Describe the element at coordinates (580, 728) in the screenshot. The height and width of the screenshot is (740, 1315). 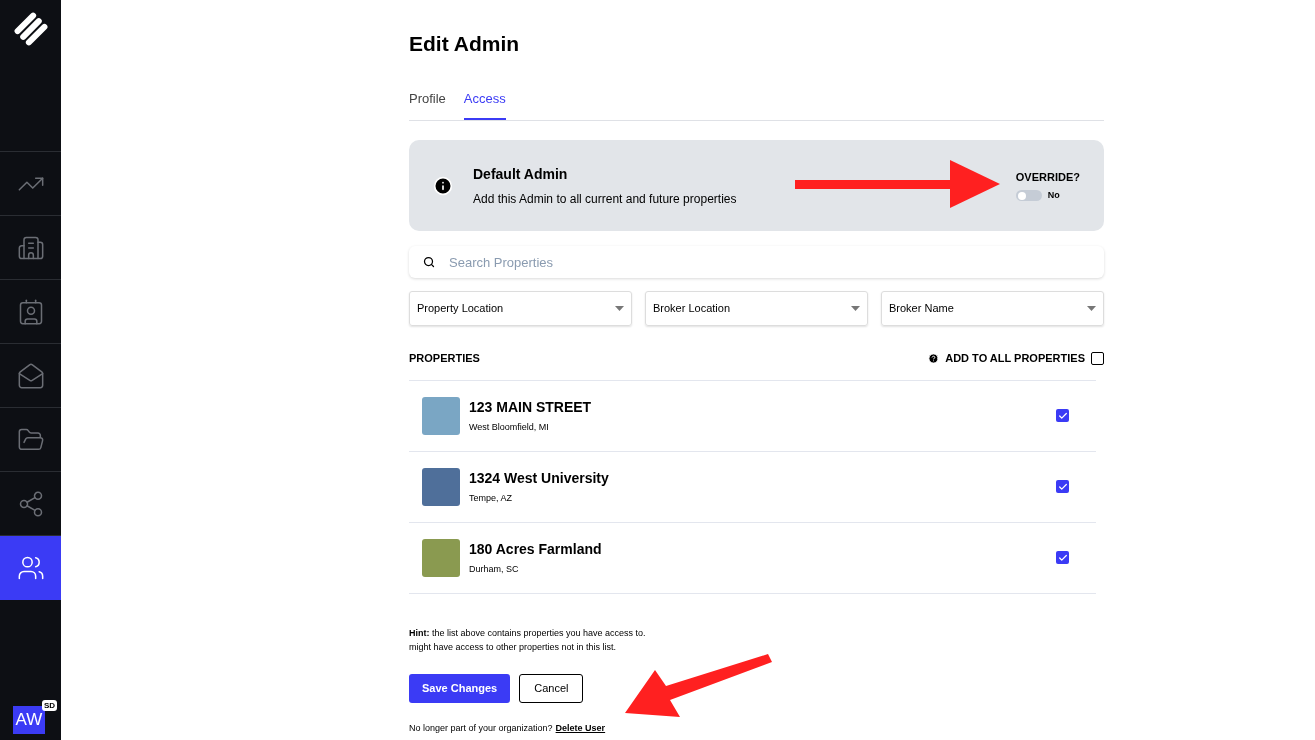
I see `delete-user-link: Delete User` at that location.